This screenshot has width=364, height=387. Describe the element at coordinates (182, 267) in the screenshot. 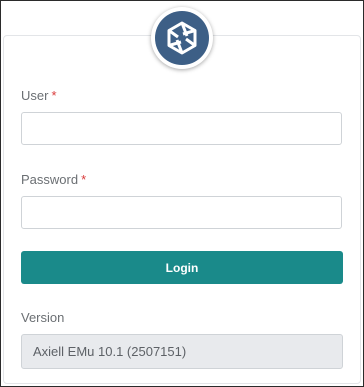

I see `login-button: Login` at that location.